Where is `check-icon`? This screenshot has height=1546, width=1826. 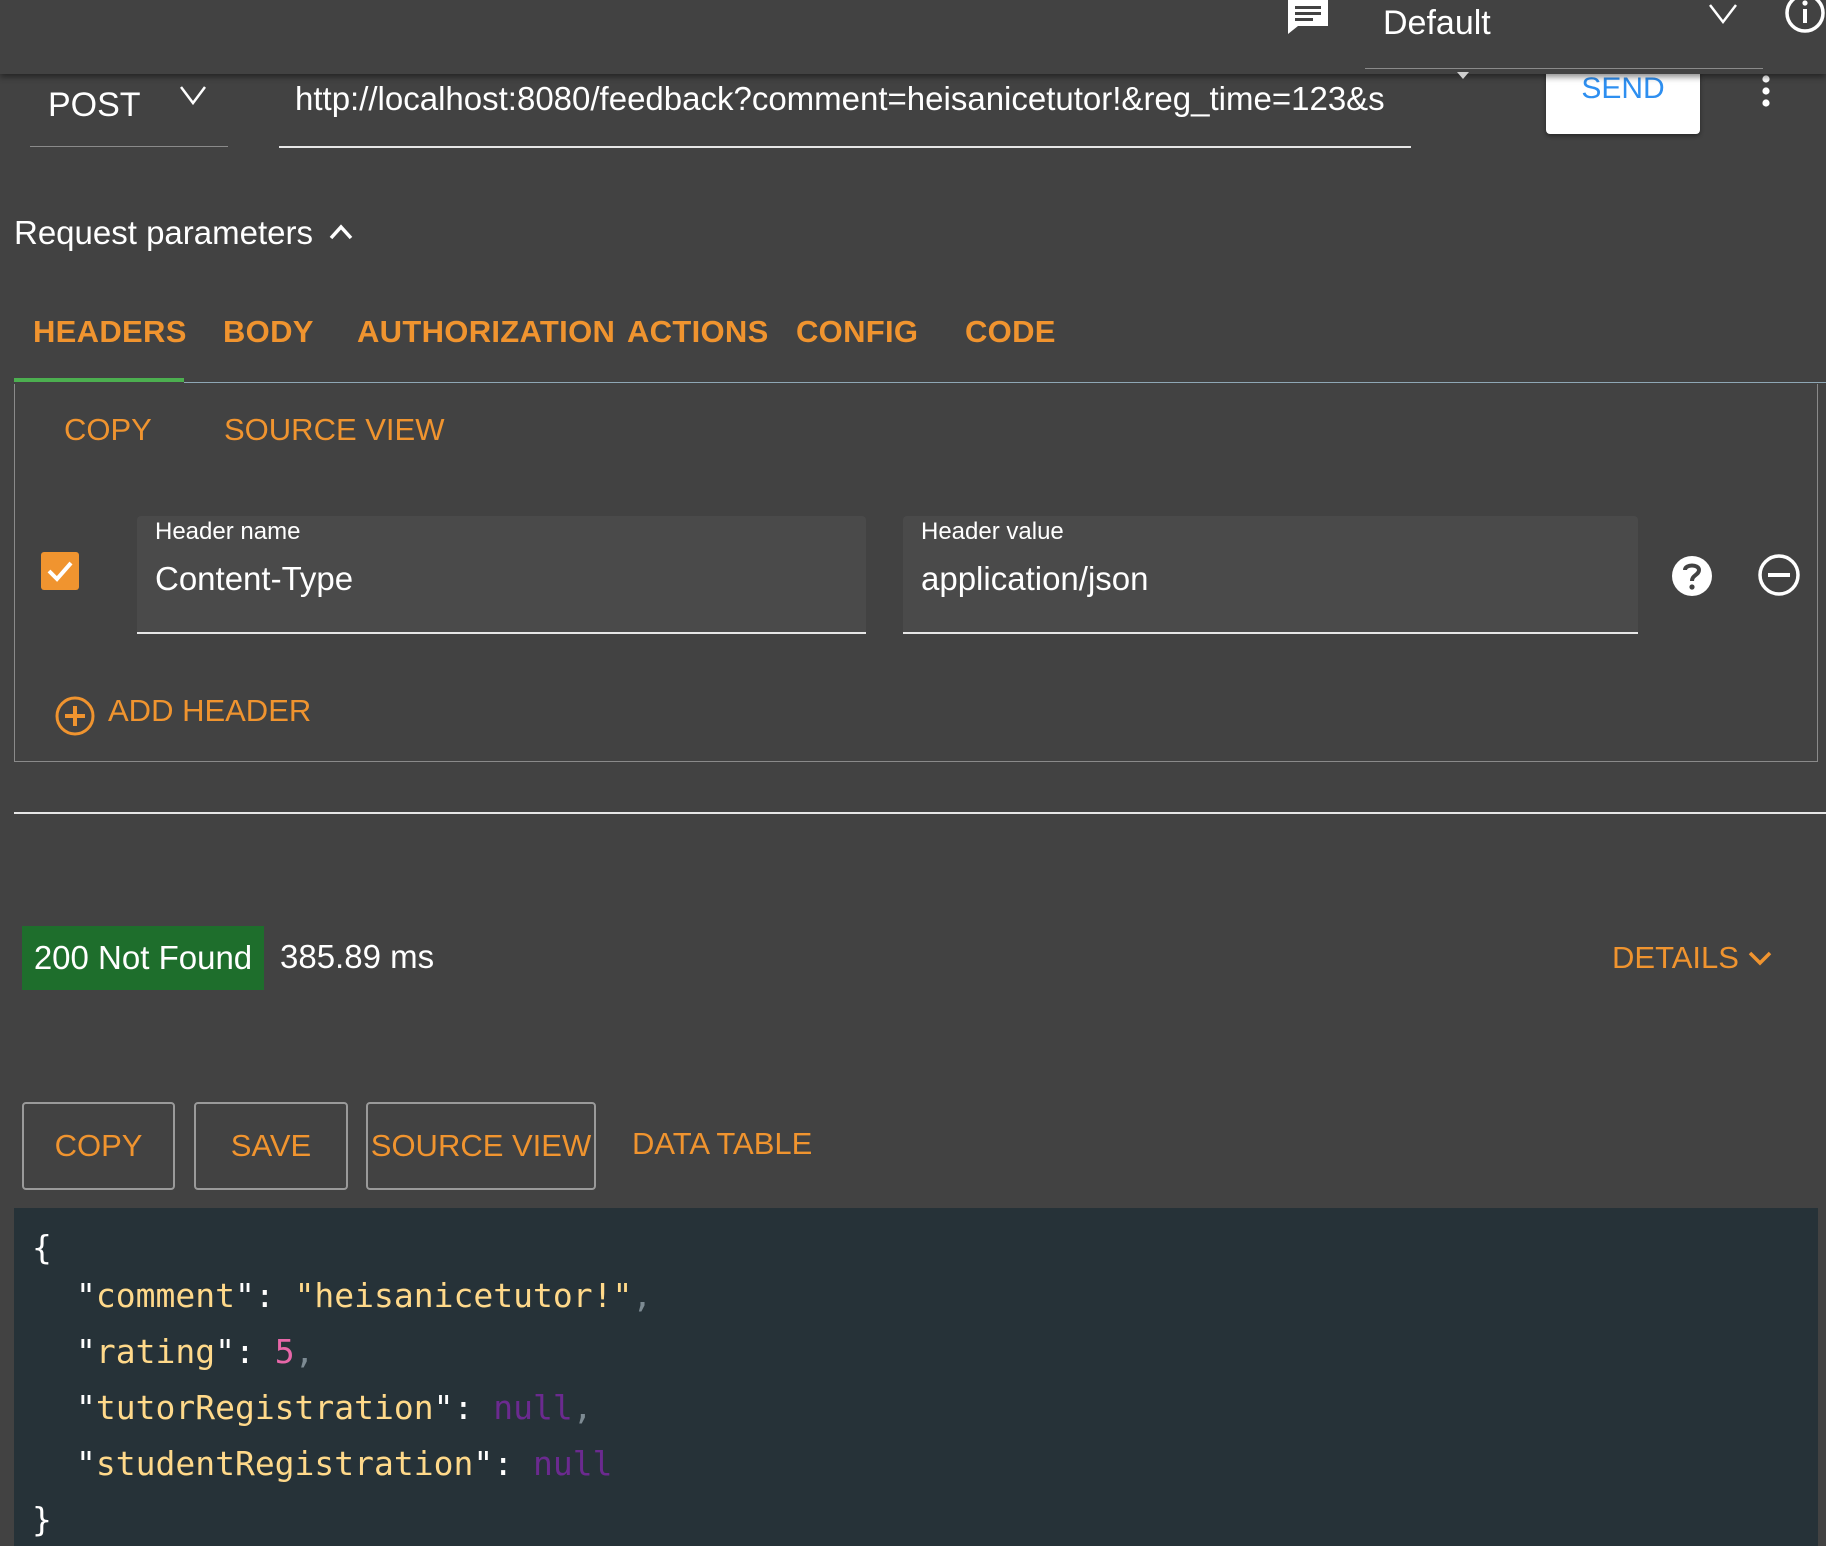 check-icon is located at coordinates (60, 571).